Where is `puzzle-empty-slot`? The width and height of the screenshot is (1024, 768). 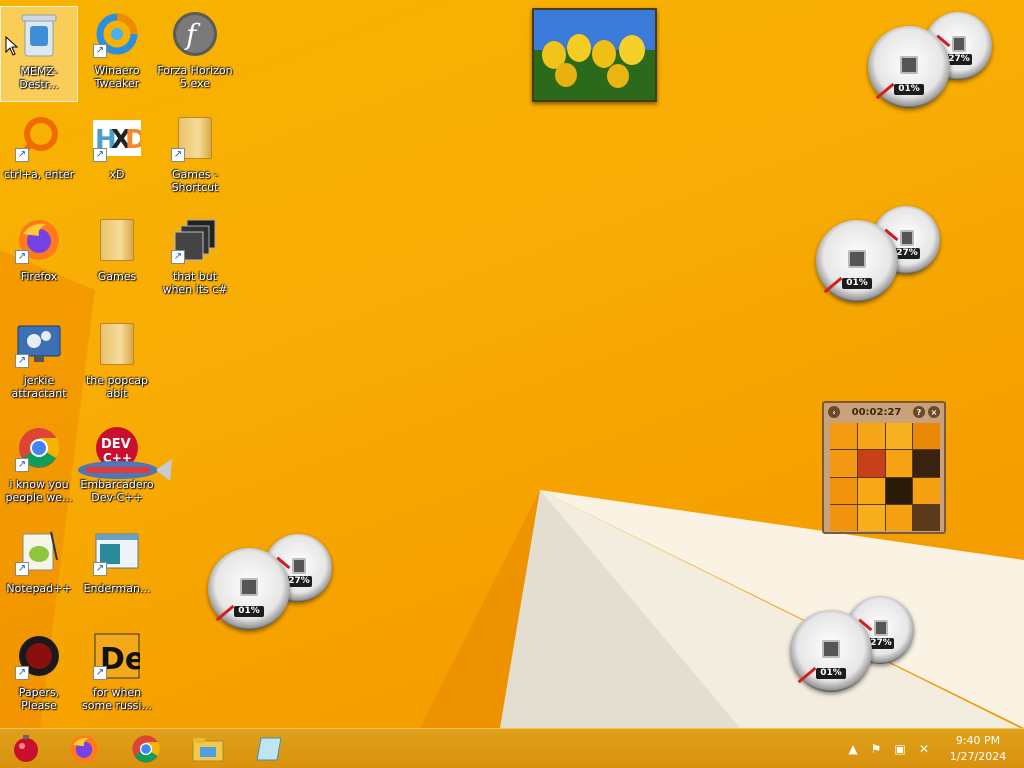 puzzle-empty-slot is located at coordinates (926, 517).